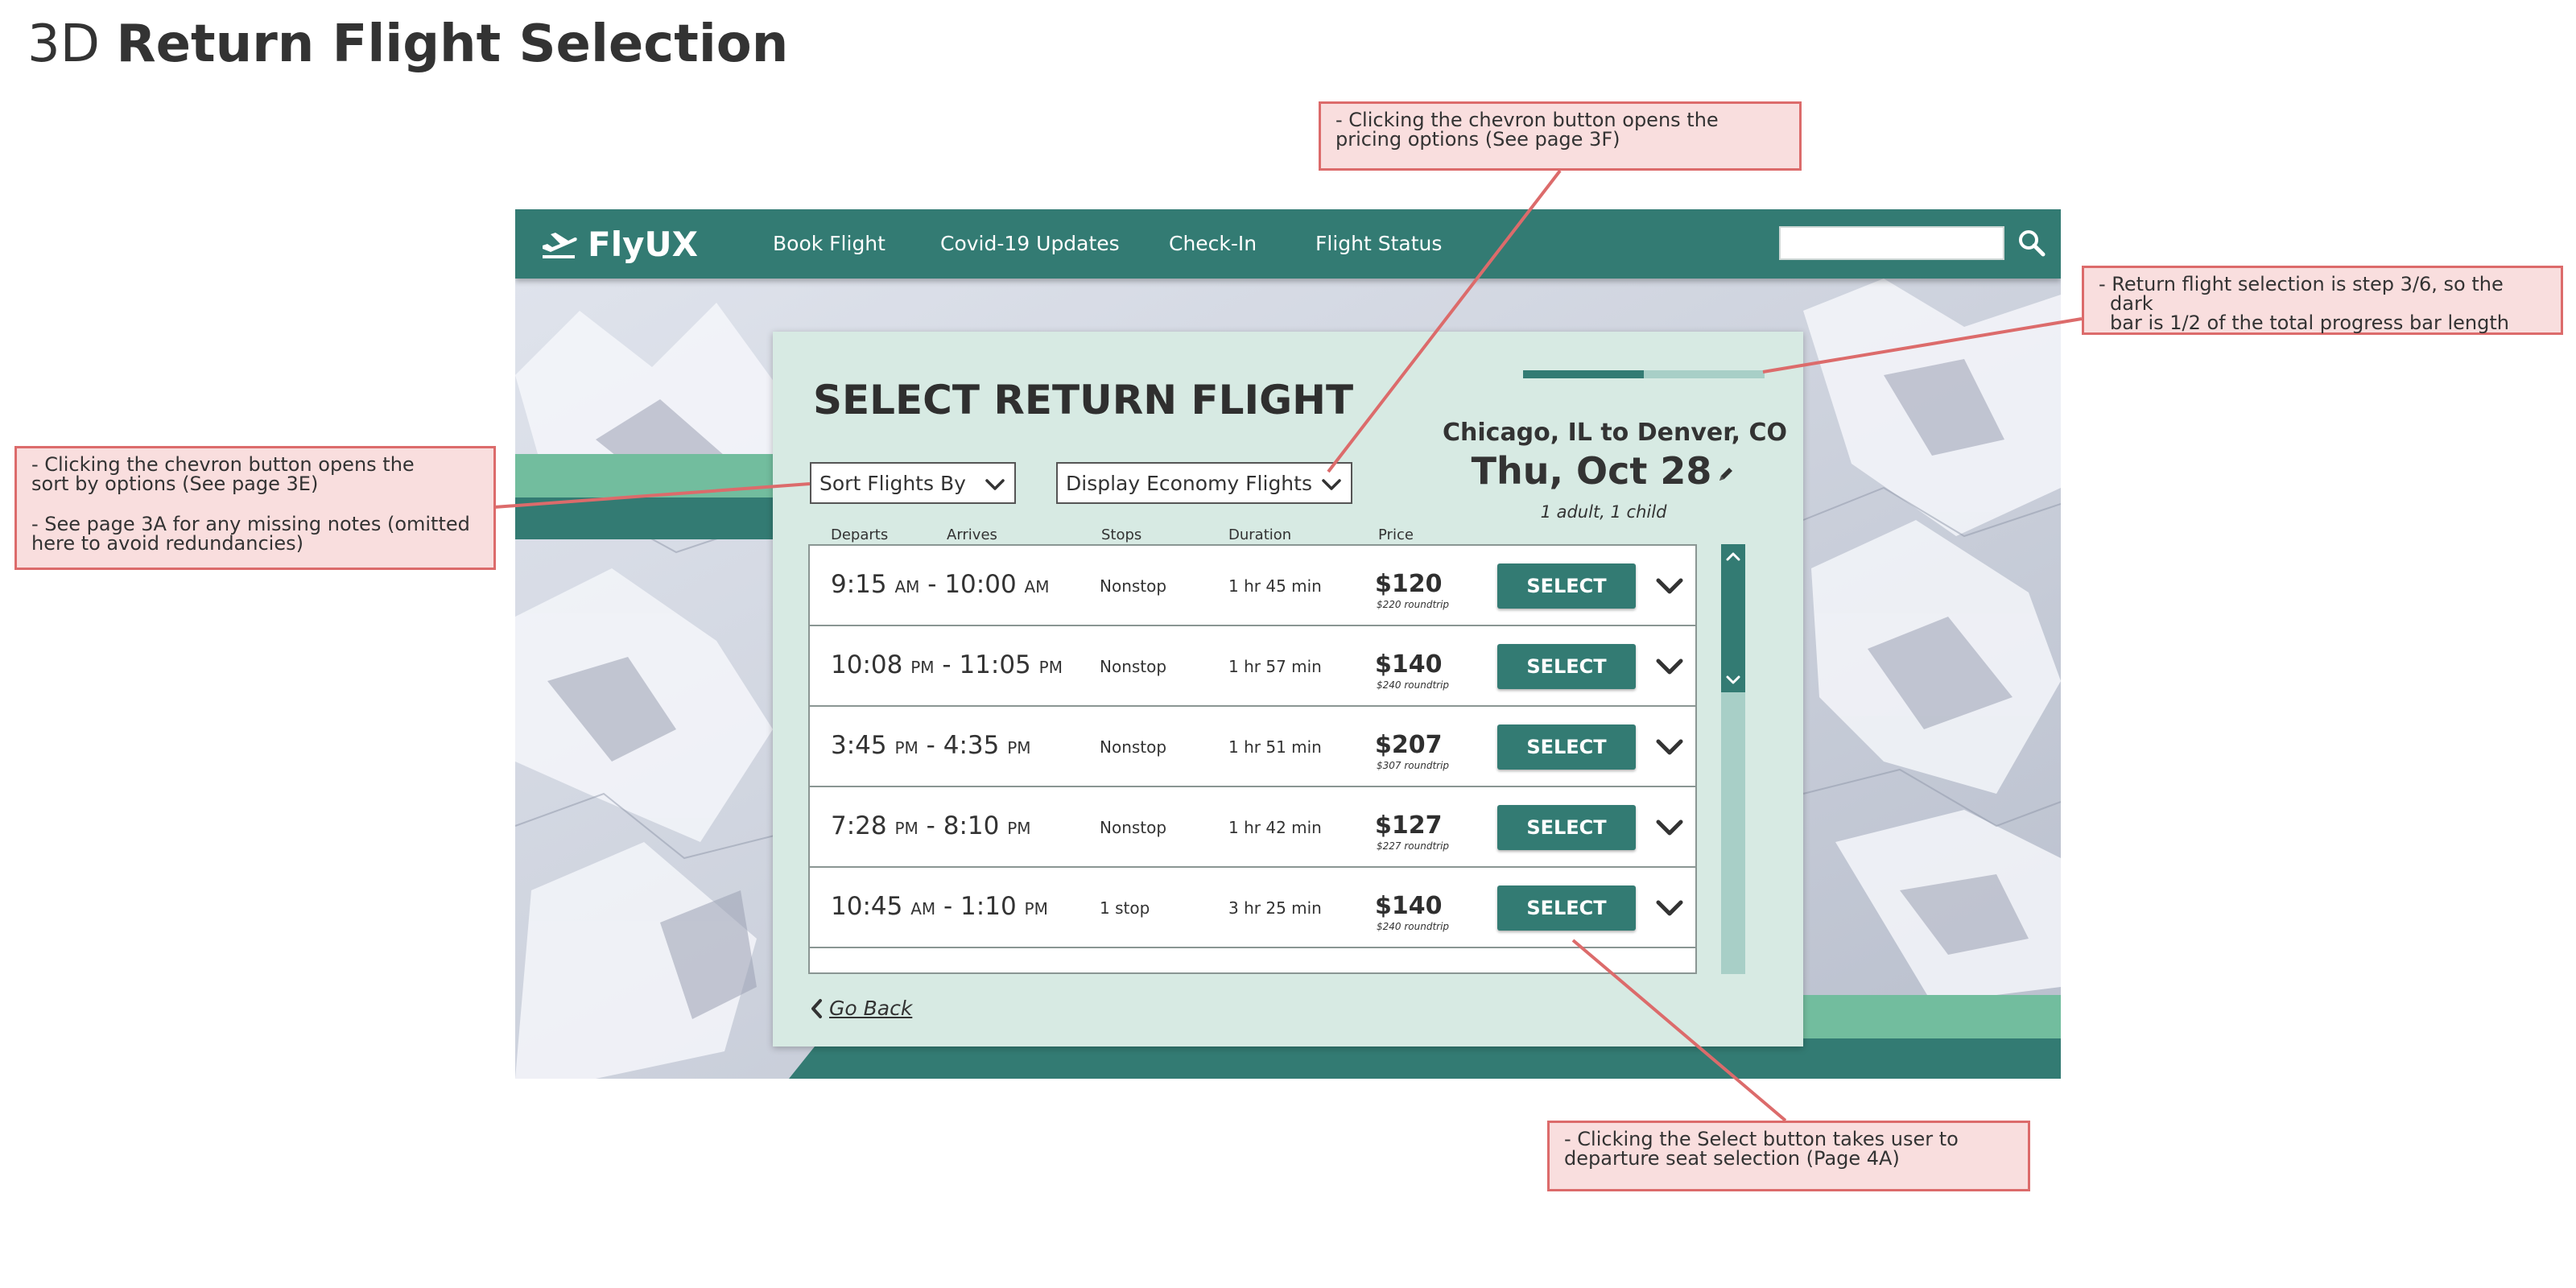  Describe the element at coordinates (1189, 483) in the screenshot. I see `fare-class-dropdown-label: Display Economy Flights` at that location.